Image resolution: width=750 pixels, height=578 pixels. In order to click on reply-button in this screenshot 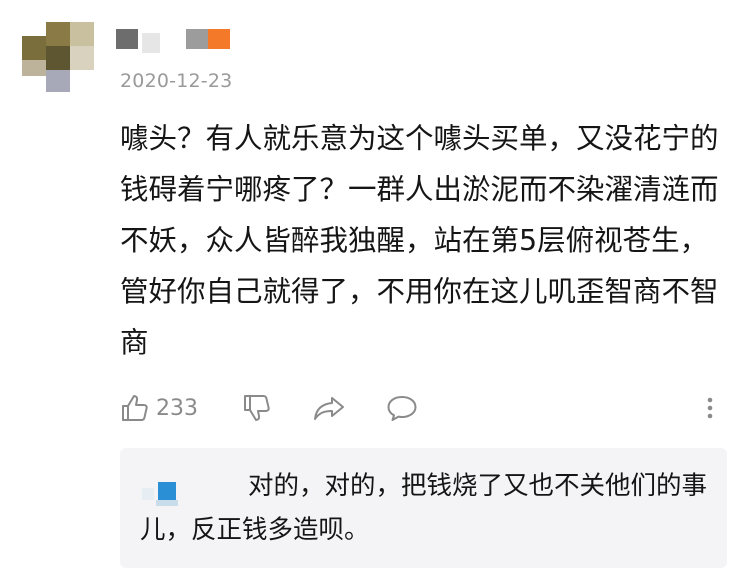, I will do `click(402, 408)`.